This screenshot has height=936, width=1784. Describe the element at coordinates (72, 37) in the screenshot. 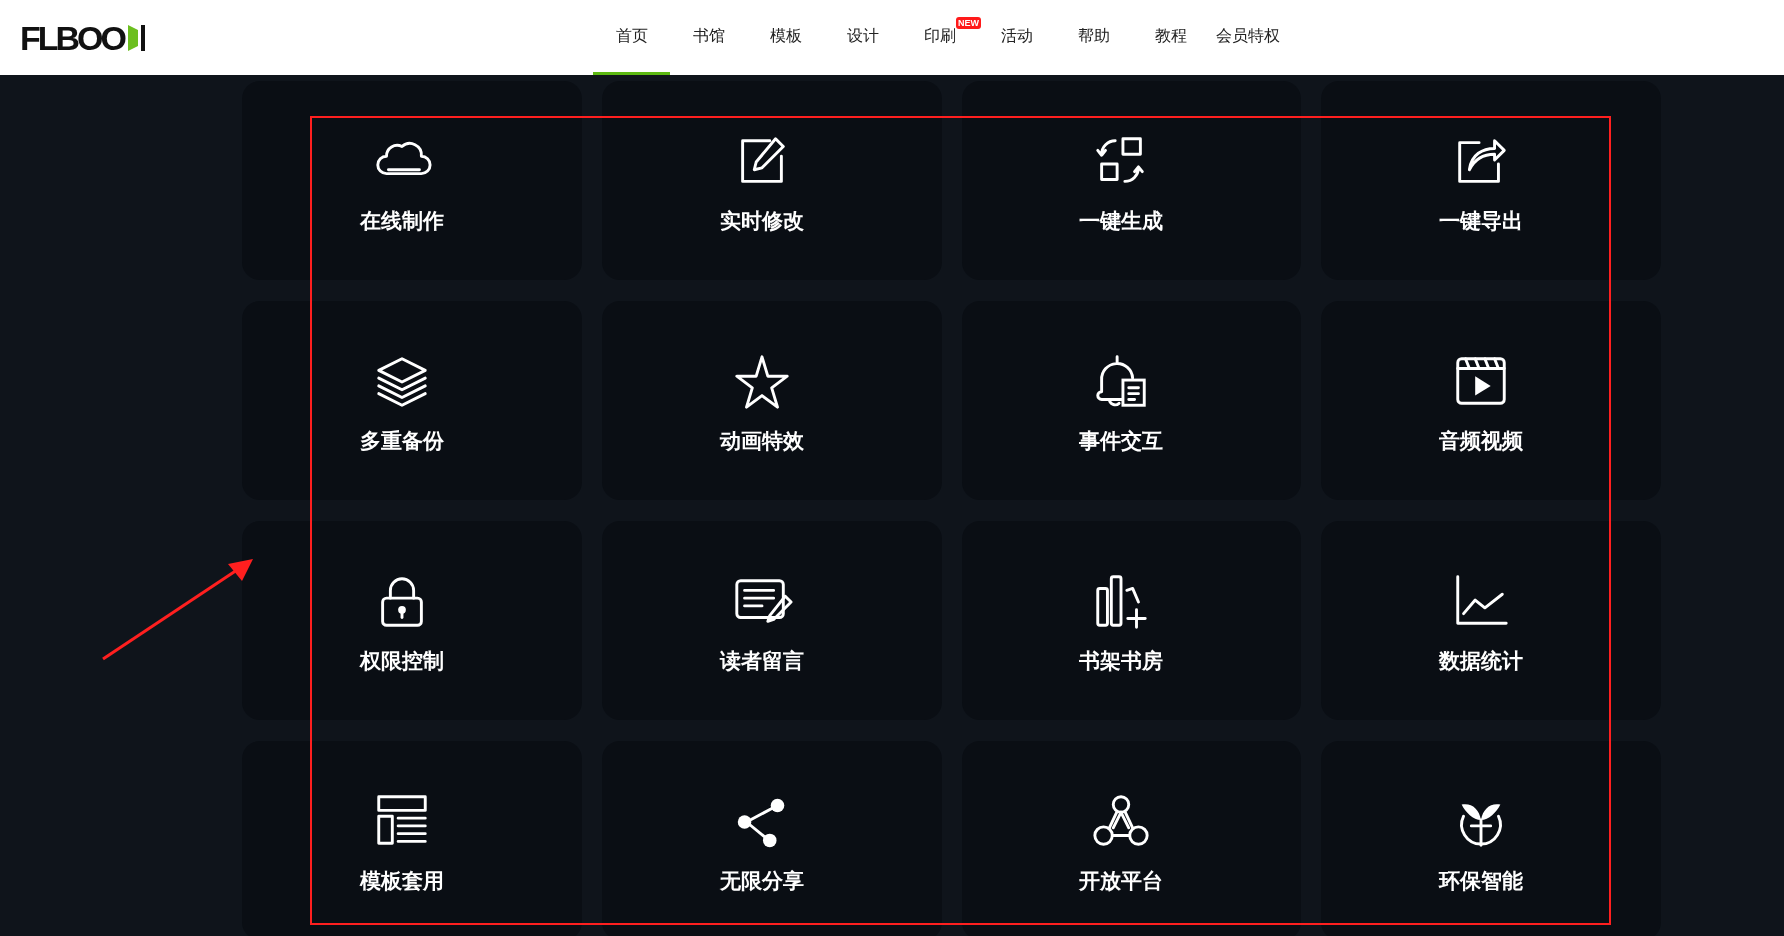

I see `logo-text: FLBOO` at that location.